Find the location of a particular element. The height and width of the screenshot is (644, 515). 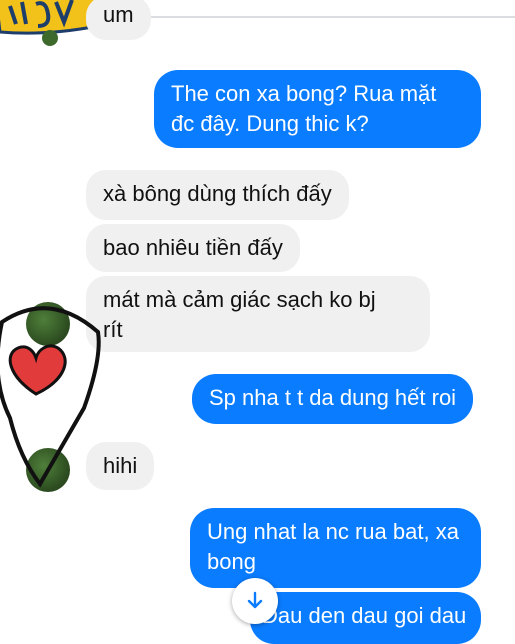

scroll-to-bottom-button is located at coordinates (255, 601).